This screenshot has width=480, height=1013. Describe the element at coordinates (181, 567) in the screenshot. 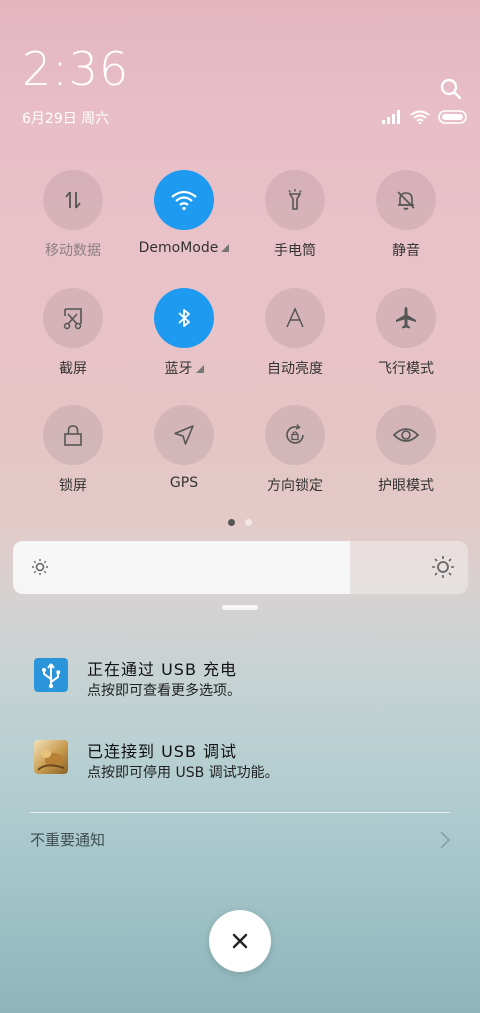

I see `brightness-fill` at that location.